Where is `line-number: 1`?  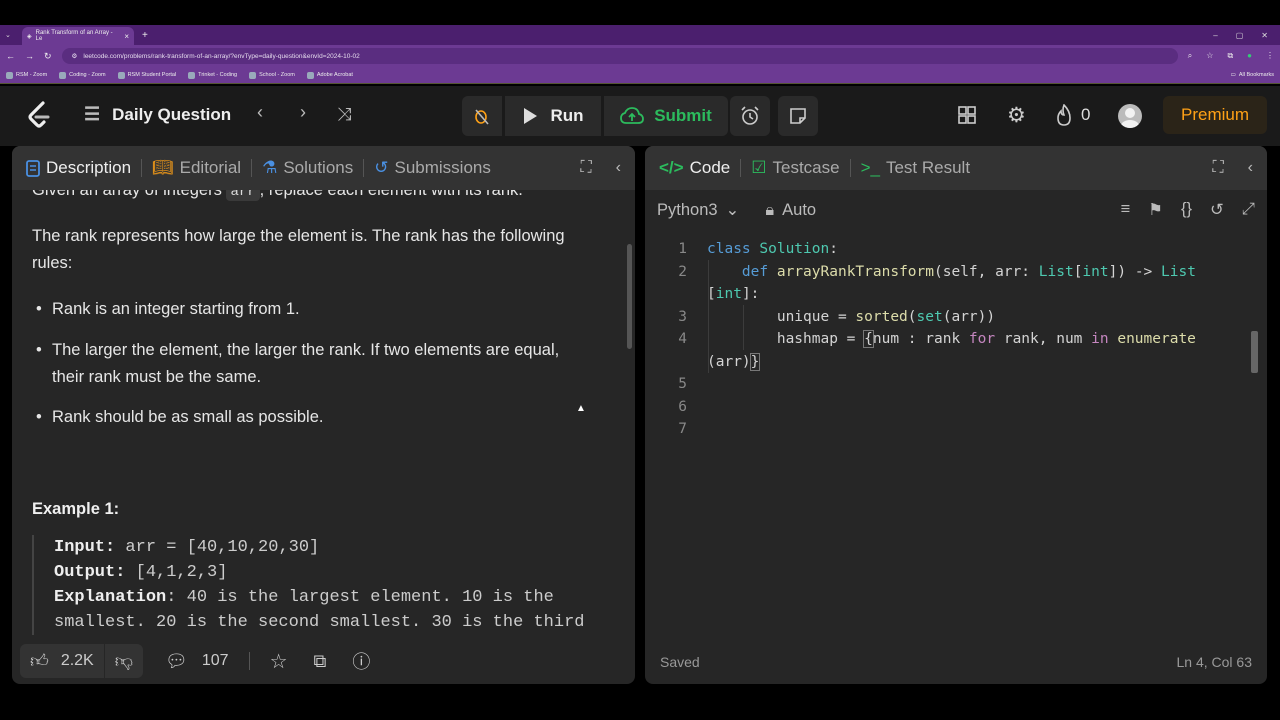
line-number: 1 is located at coordinates (682, 249).